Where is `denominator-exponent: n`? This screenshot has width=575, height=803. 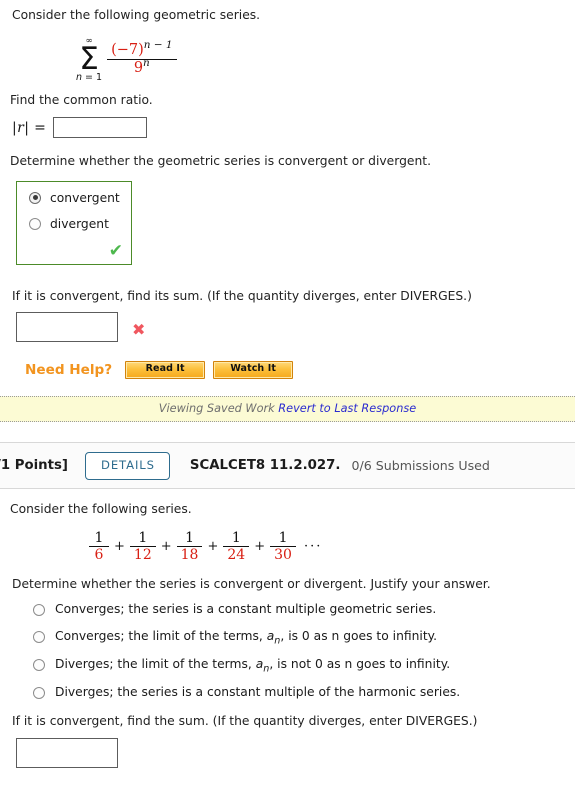 denominator-exponent: n is located at coordinates (146, 63).